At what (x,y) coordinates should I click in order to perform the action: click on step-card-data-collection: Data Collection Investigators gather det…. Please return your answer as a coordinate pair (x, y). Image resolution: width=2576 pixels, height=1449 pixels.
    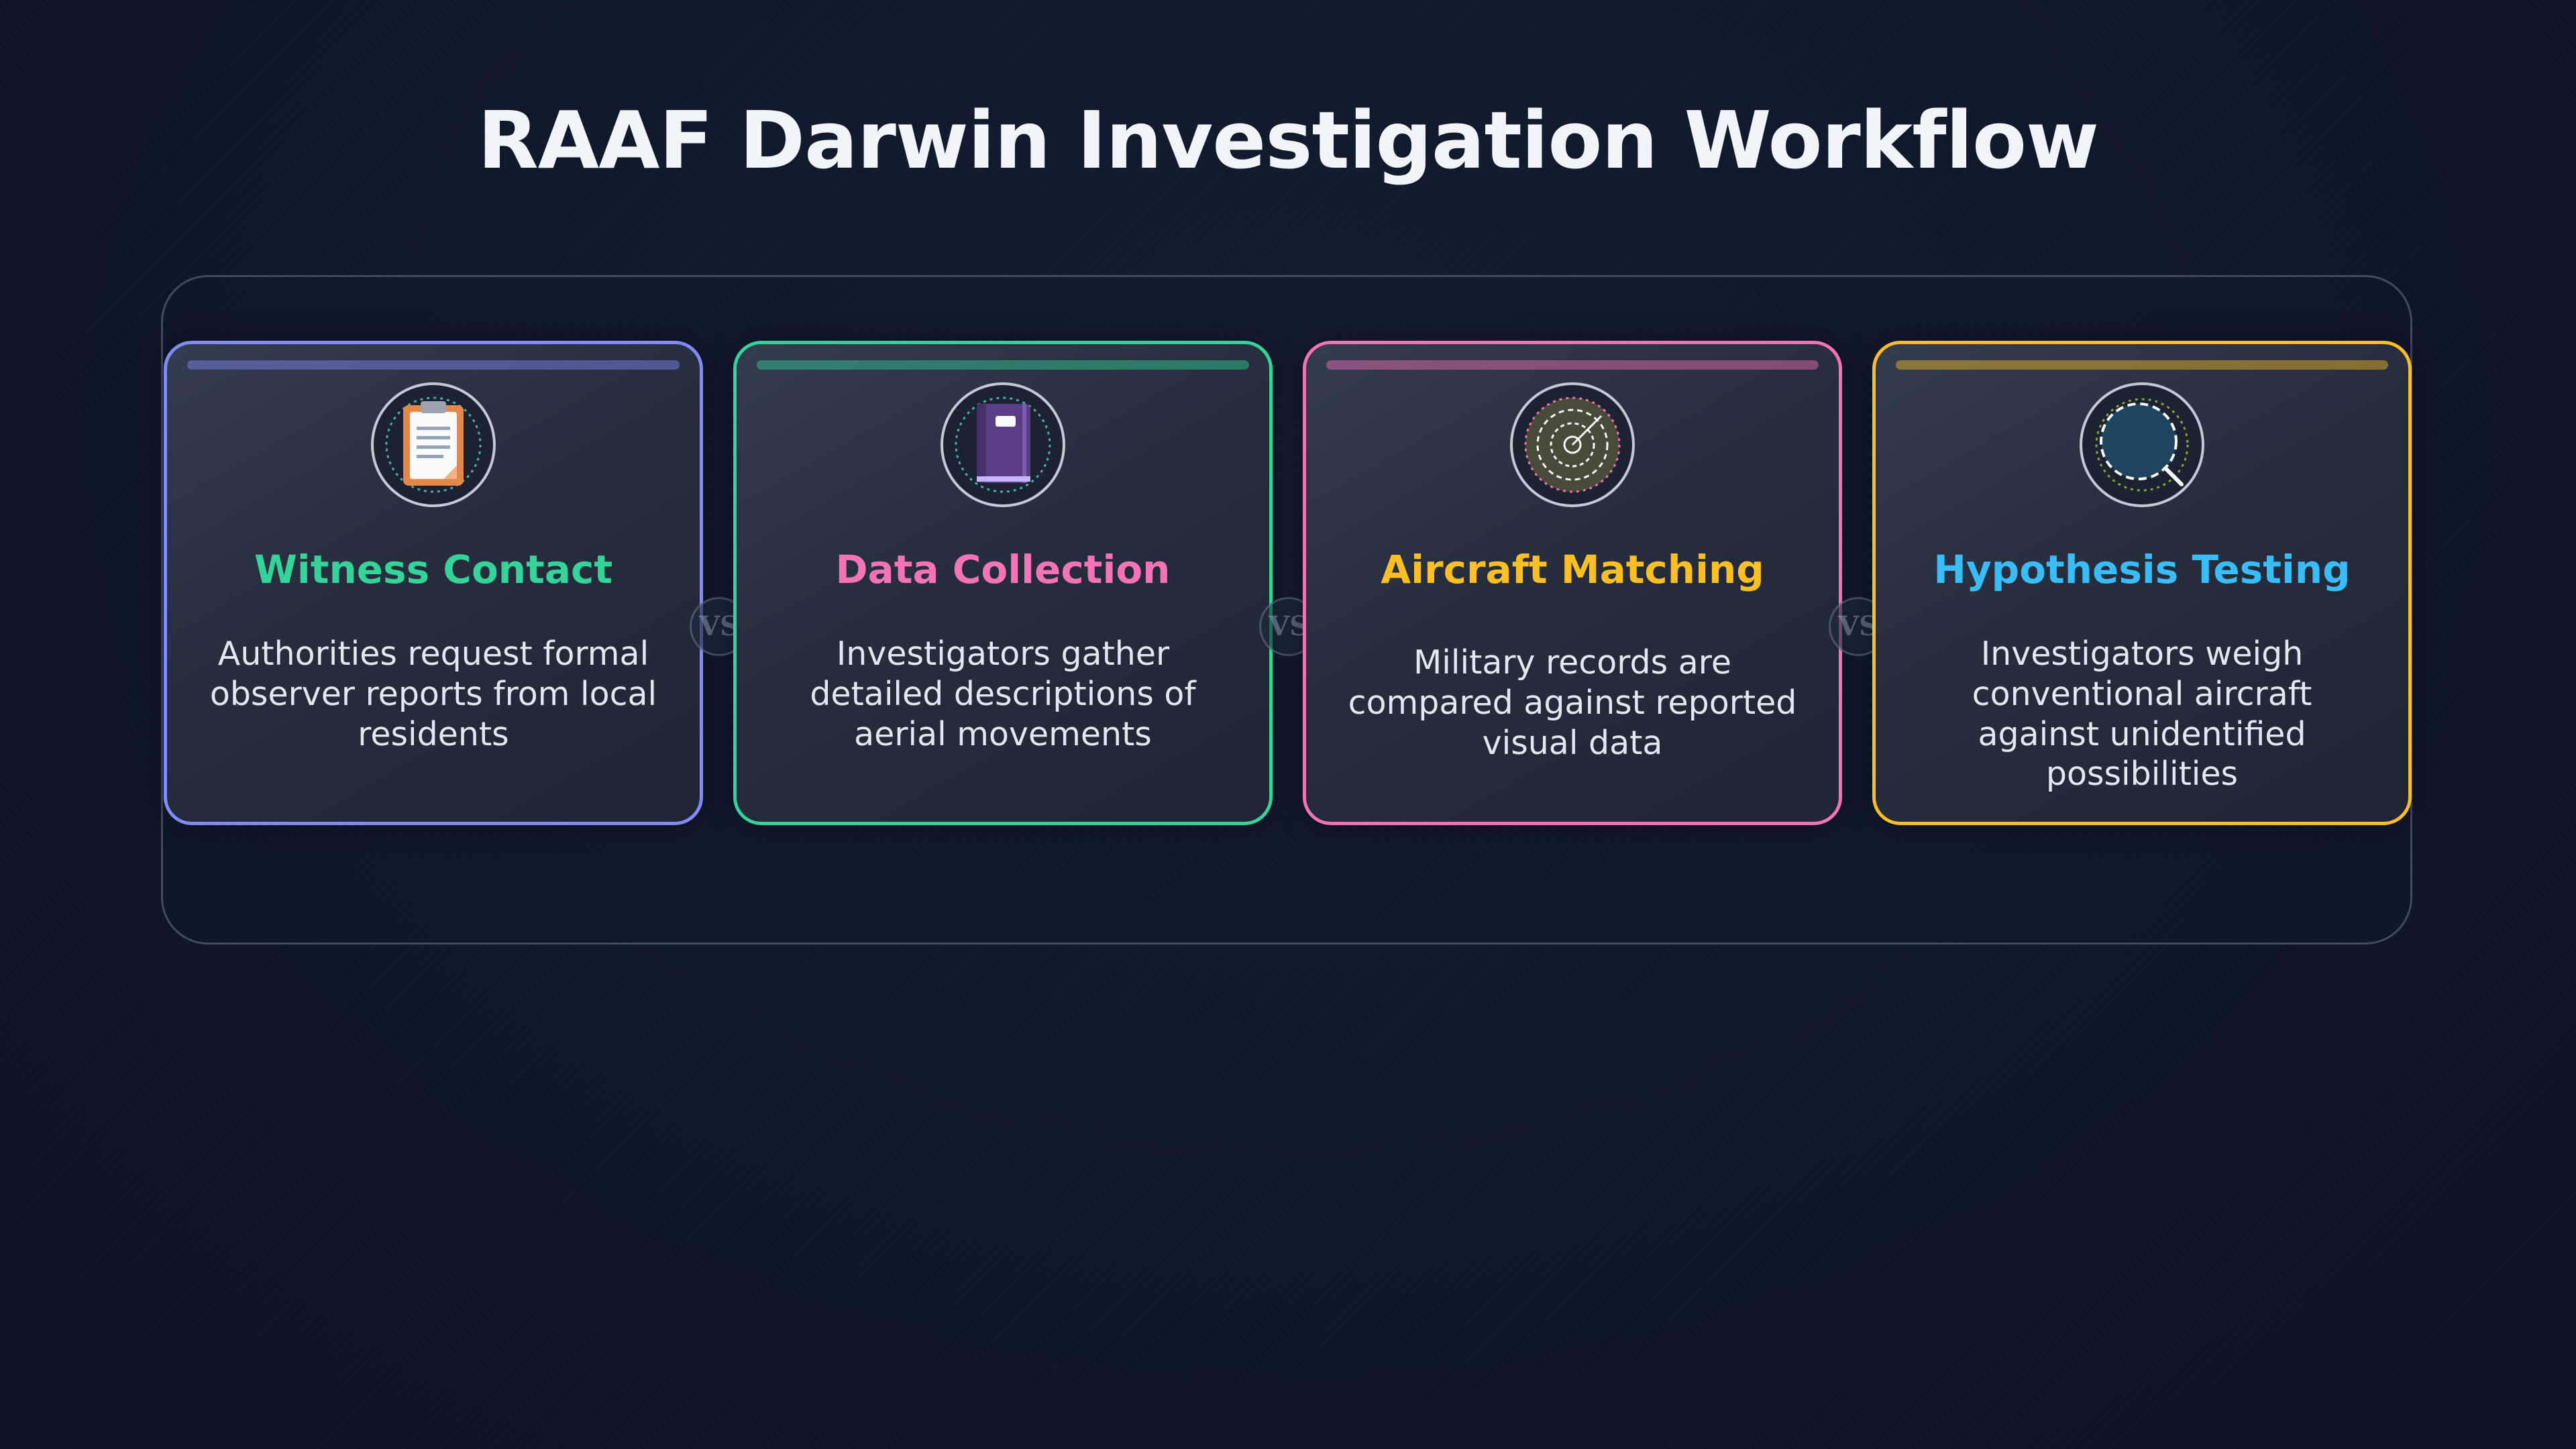
    Looking at the image, I should click on (1003, 583).